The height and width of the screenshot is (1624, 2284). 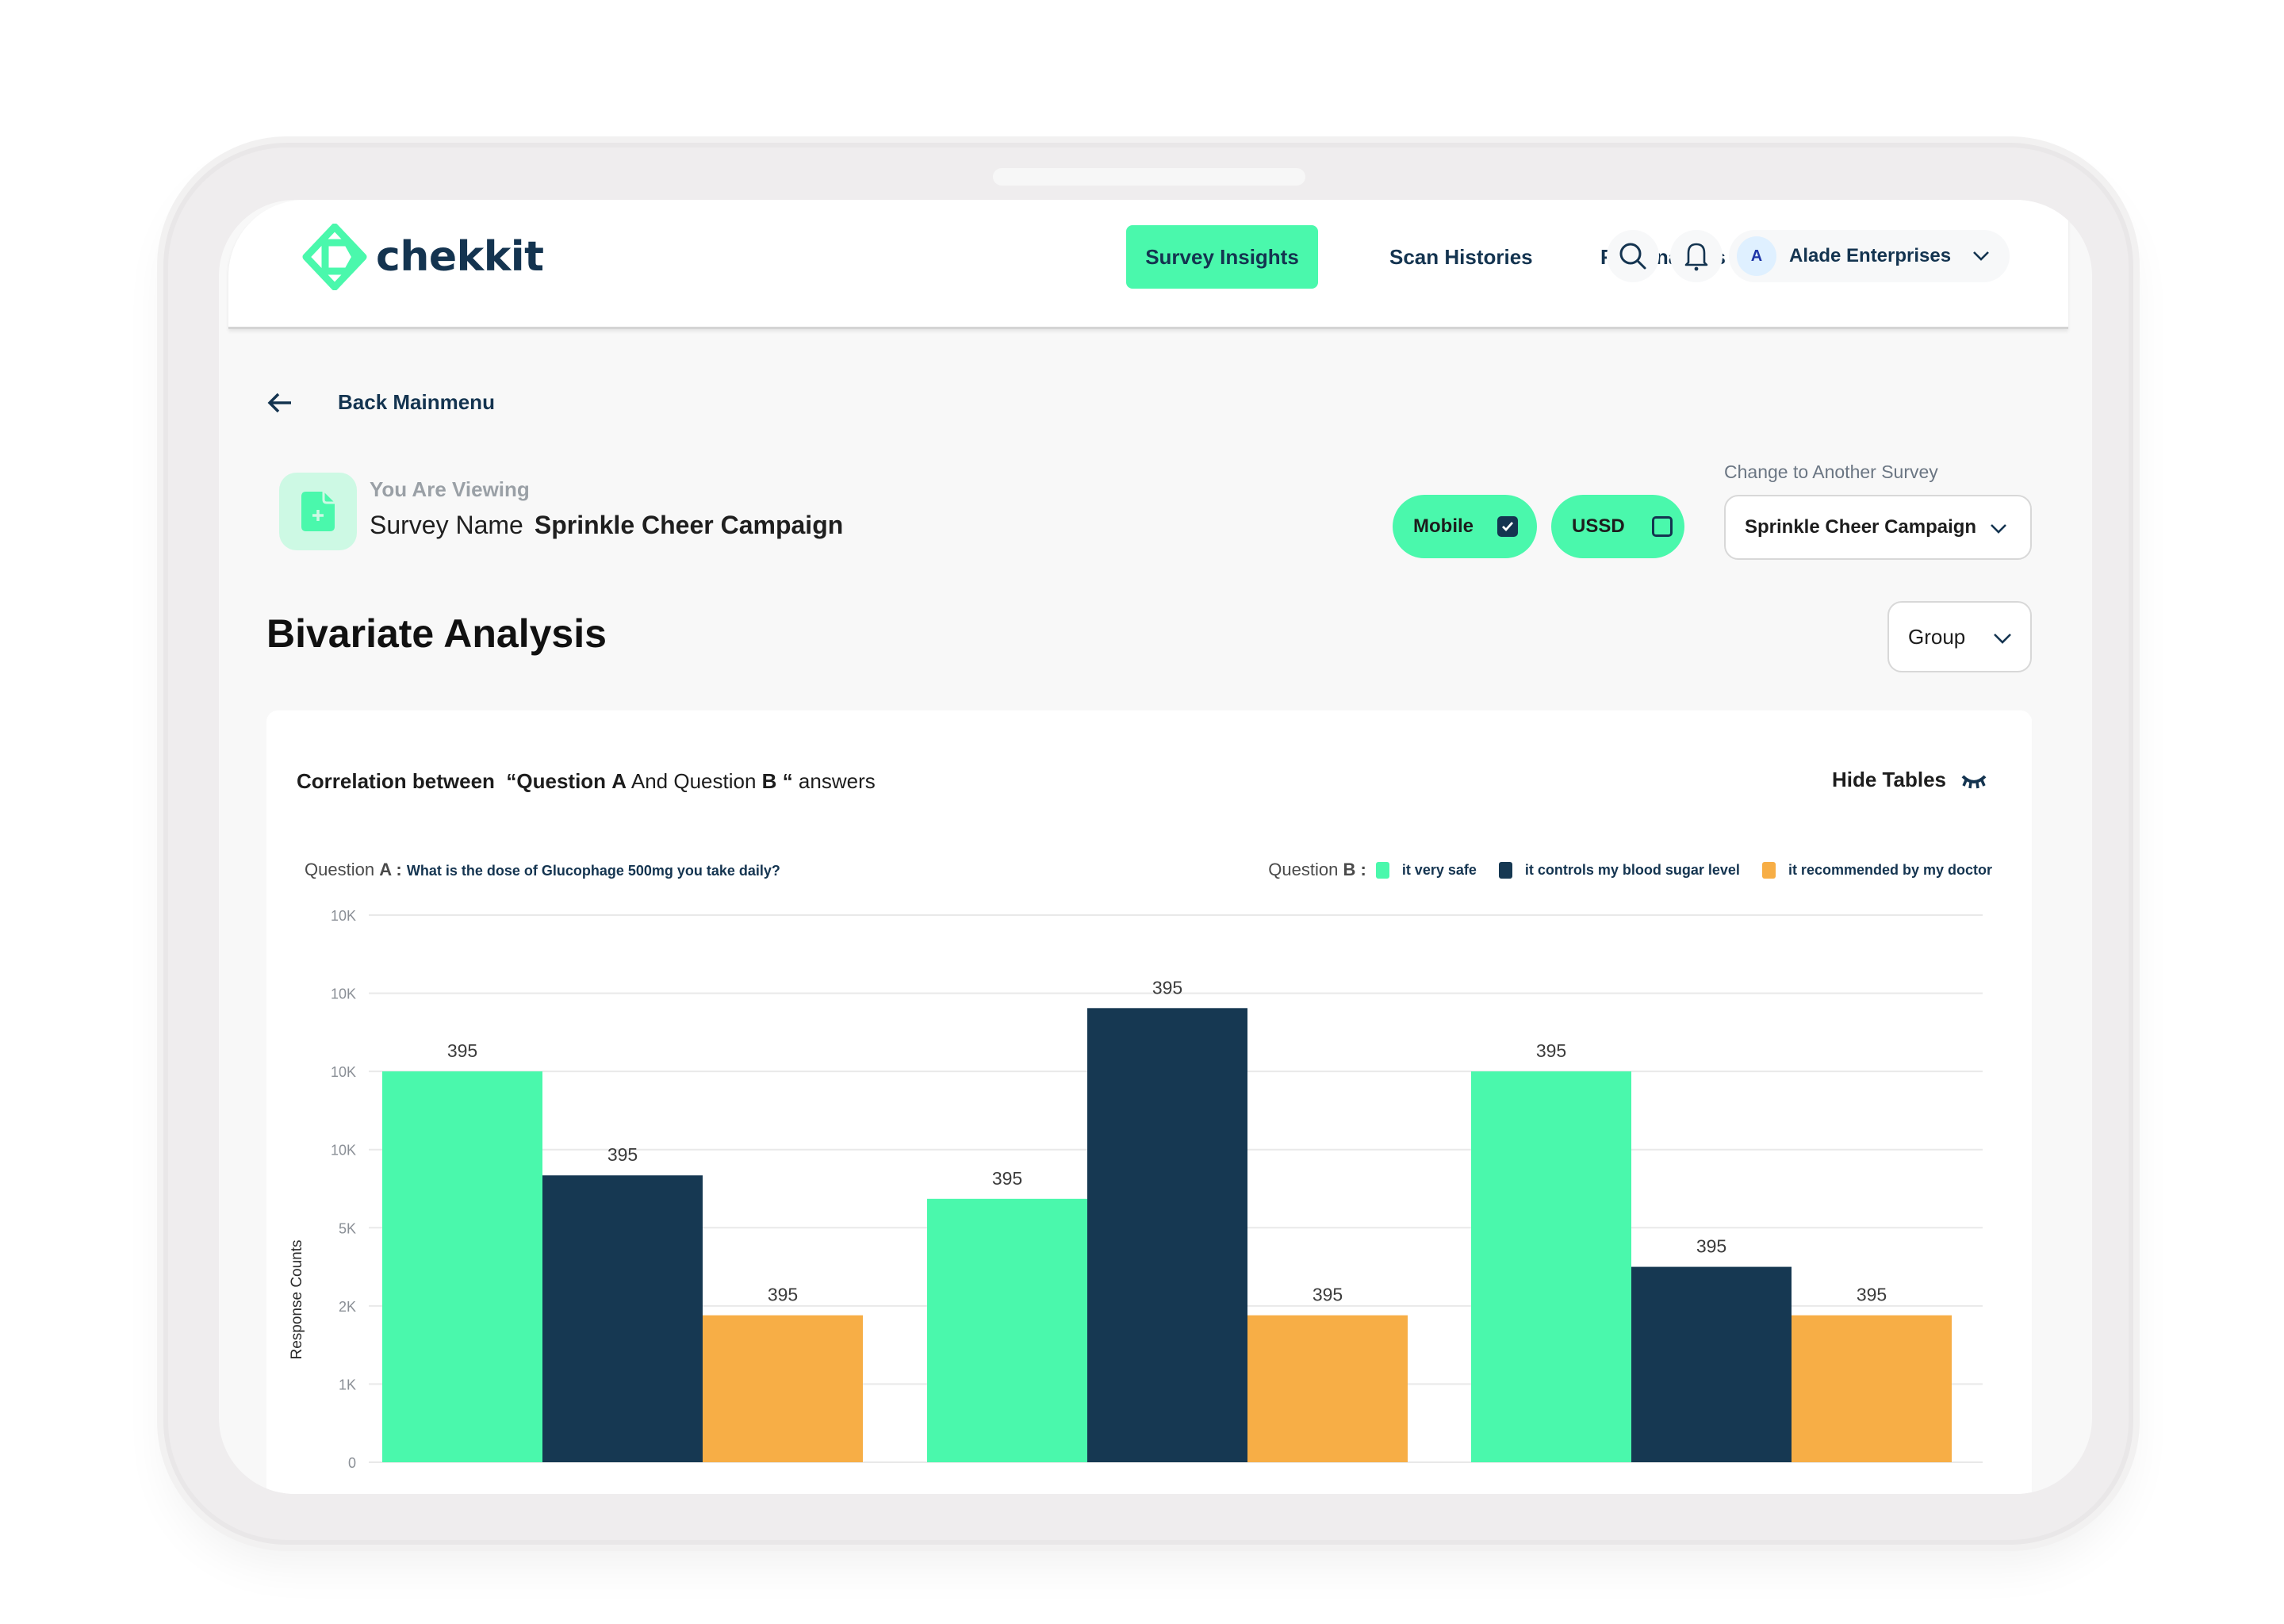 I want to click on survey-name-line: Survey Name Sprinkle Cheer Campaign, so click(x=606, y=525).